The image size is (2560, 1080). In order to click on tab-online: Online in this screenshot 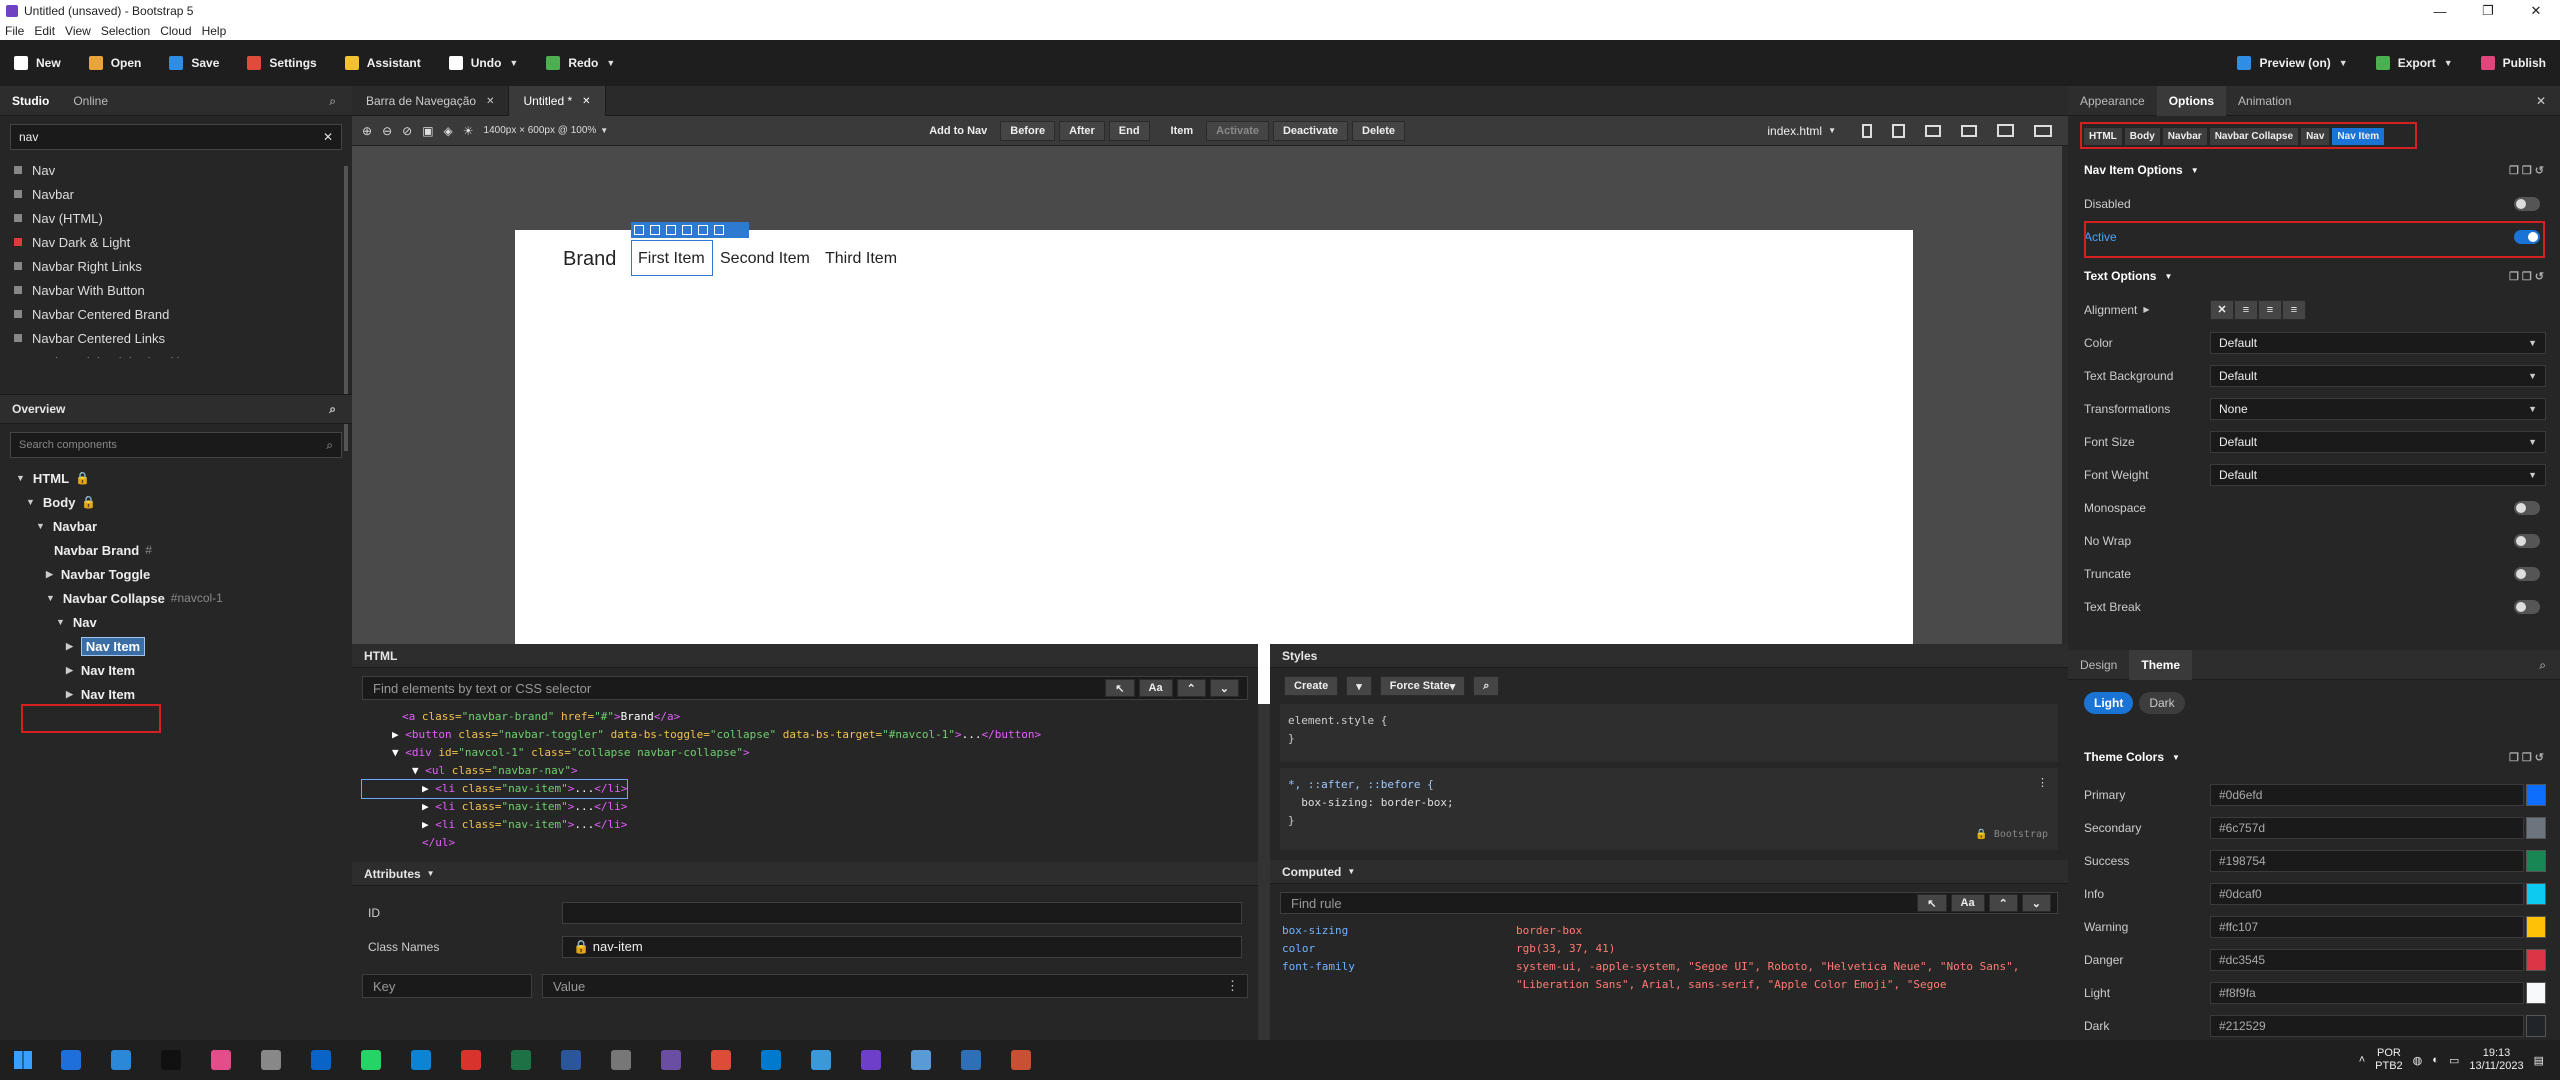, I will do `click(90, 101)`.